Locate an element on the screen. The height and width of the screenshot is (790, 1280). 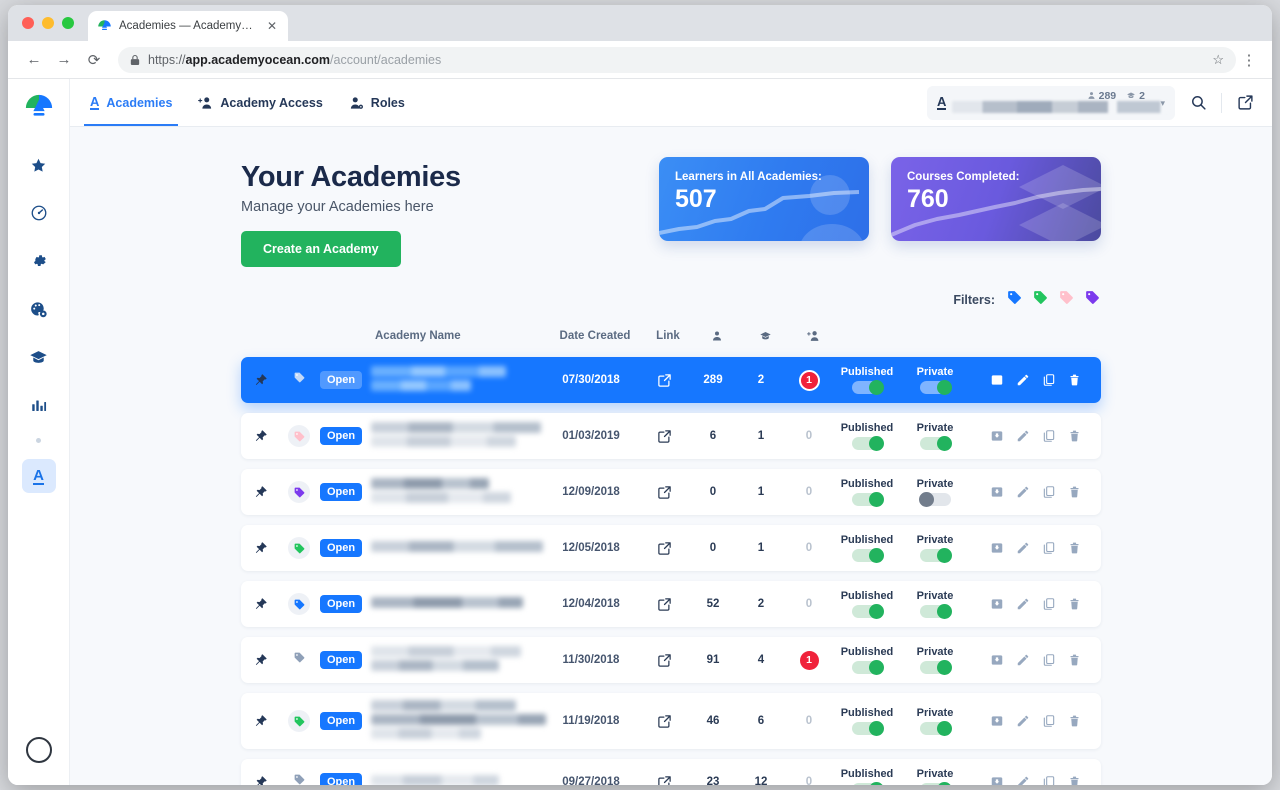
table-row: Open 11/19/2018 46 6 0 Published Private is located at coordinates (671, 721).